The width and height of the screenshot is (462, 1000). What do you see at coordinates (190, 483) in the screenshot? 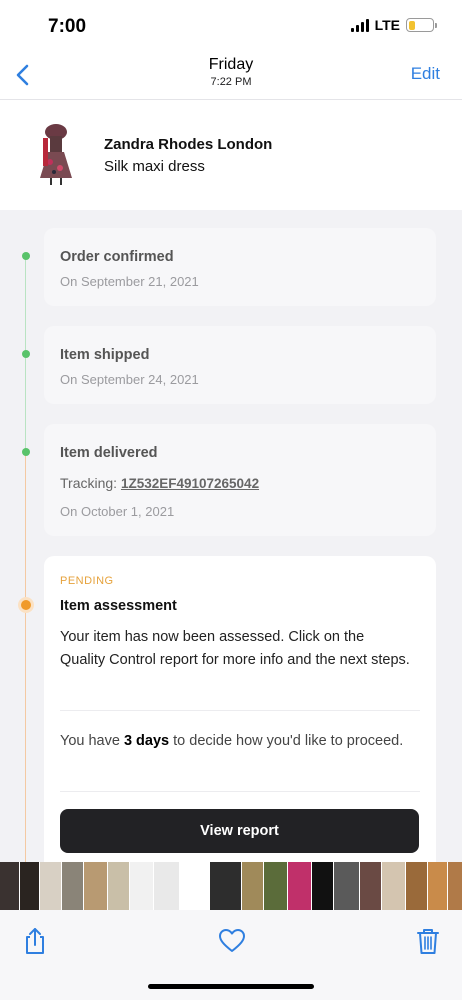
I see `tracking-number-link: 1Z532EF49107265042` at bounding box center [190, 483].